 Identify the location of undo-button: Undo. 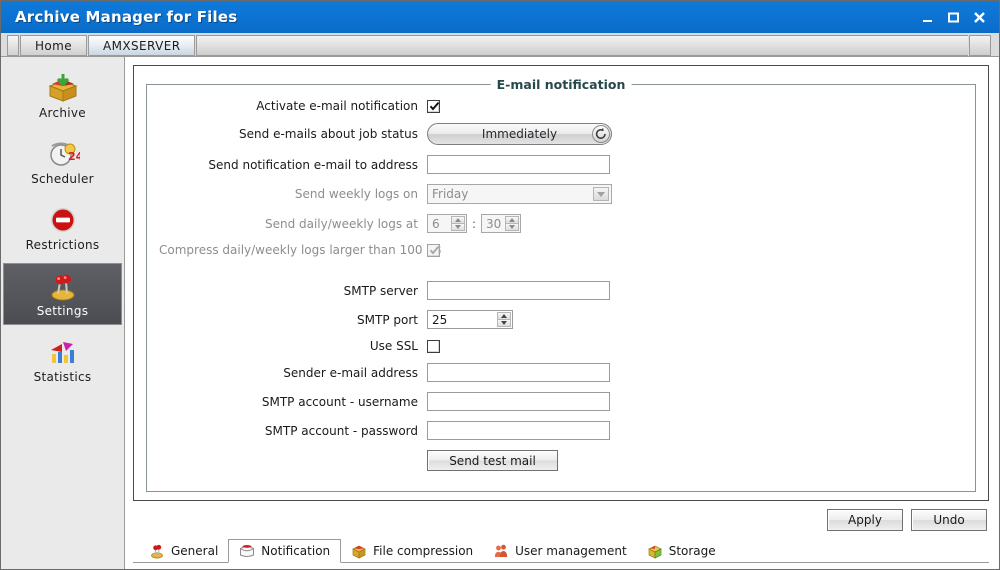
(949, 520).